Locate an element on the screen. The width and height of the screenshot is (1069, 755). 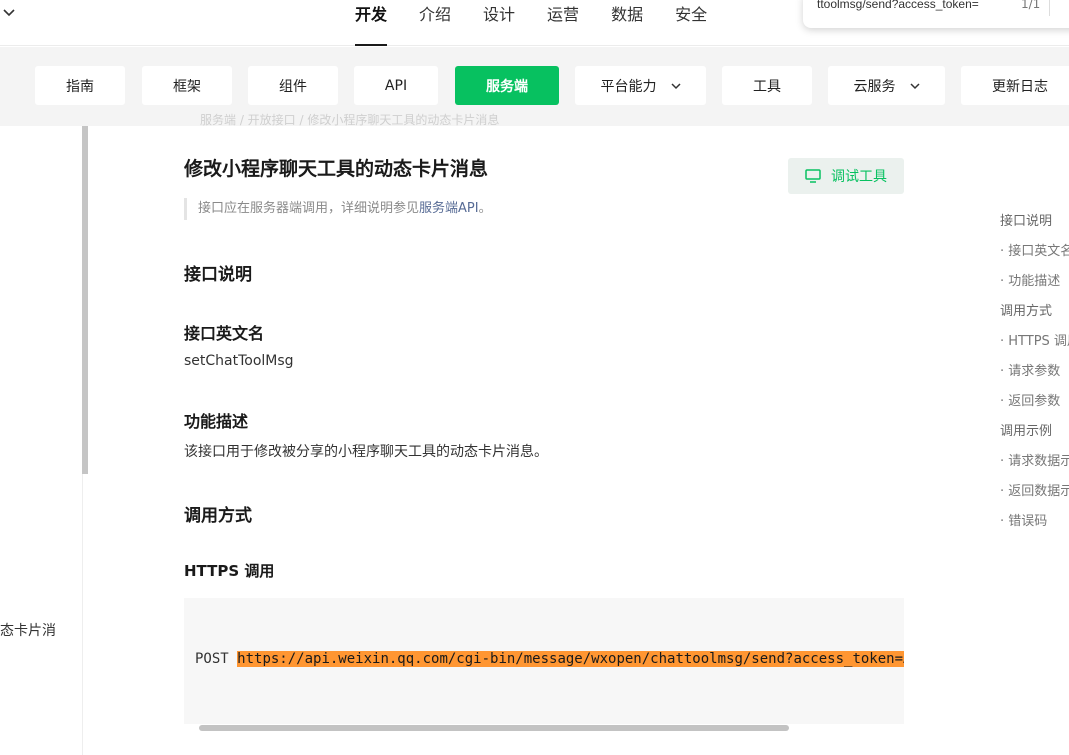
subnav-server: 服务端 is located at coordinates (507, 85).